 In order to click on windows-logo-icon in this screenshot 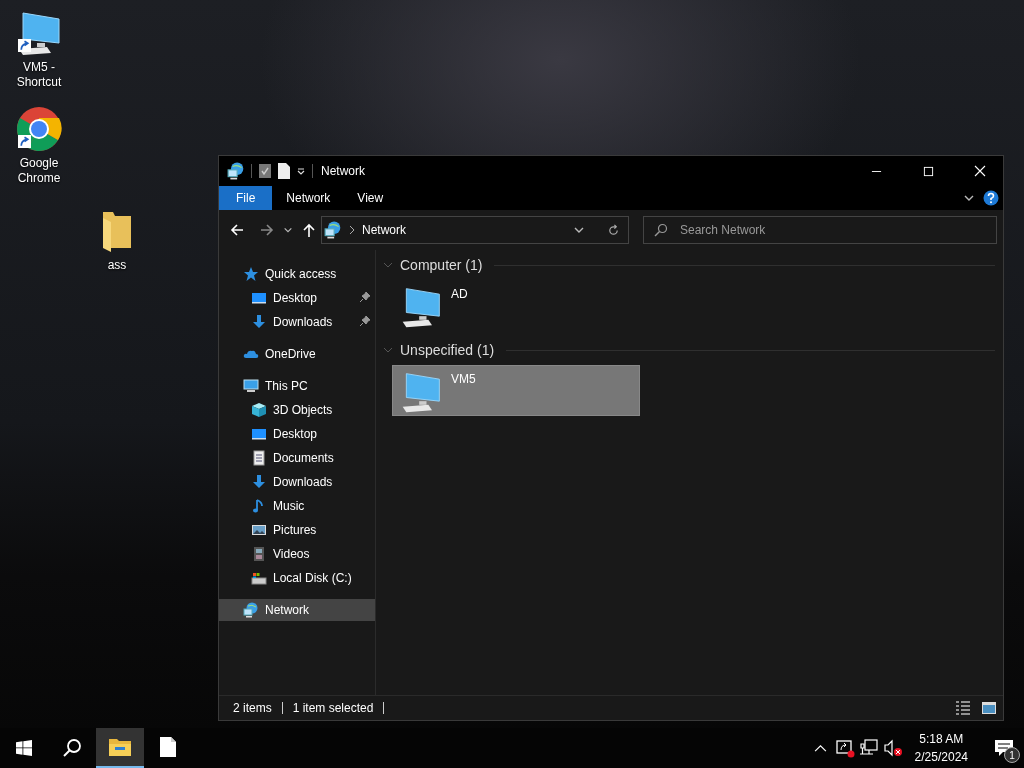, I will do `click(24, 748)`.